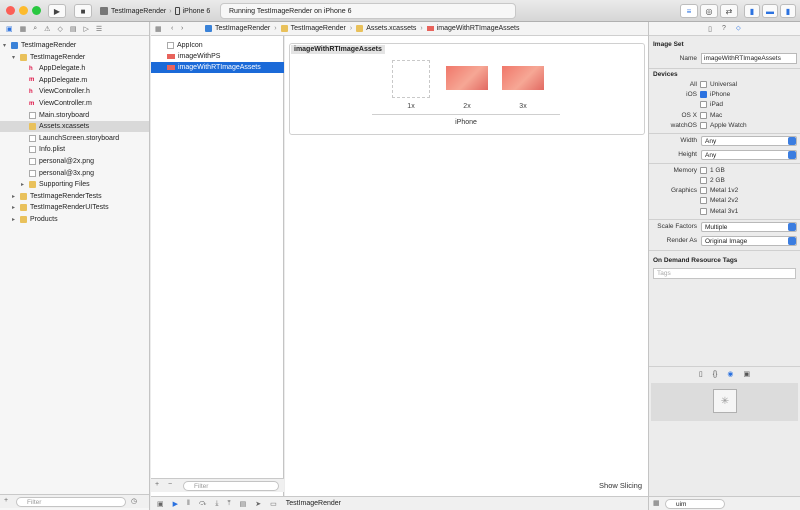 The width and height of the screenshot is (800, 510). Describe the element at coordinates (724, 402) in the screenshot. I see `media-library-item: ✳` at that location.